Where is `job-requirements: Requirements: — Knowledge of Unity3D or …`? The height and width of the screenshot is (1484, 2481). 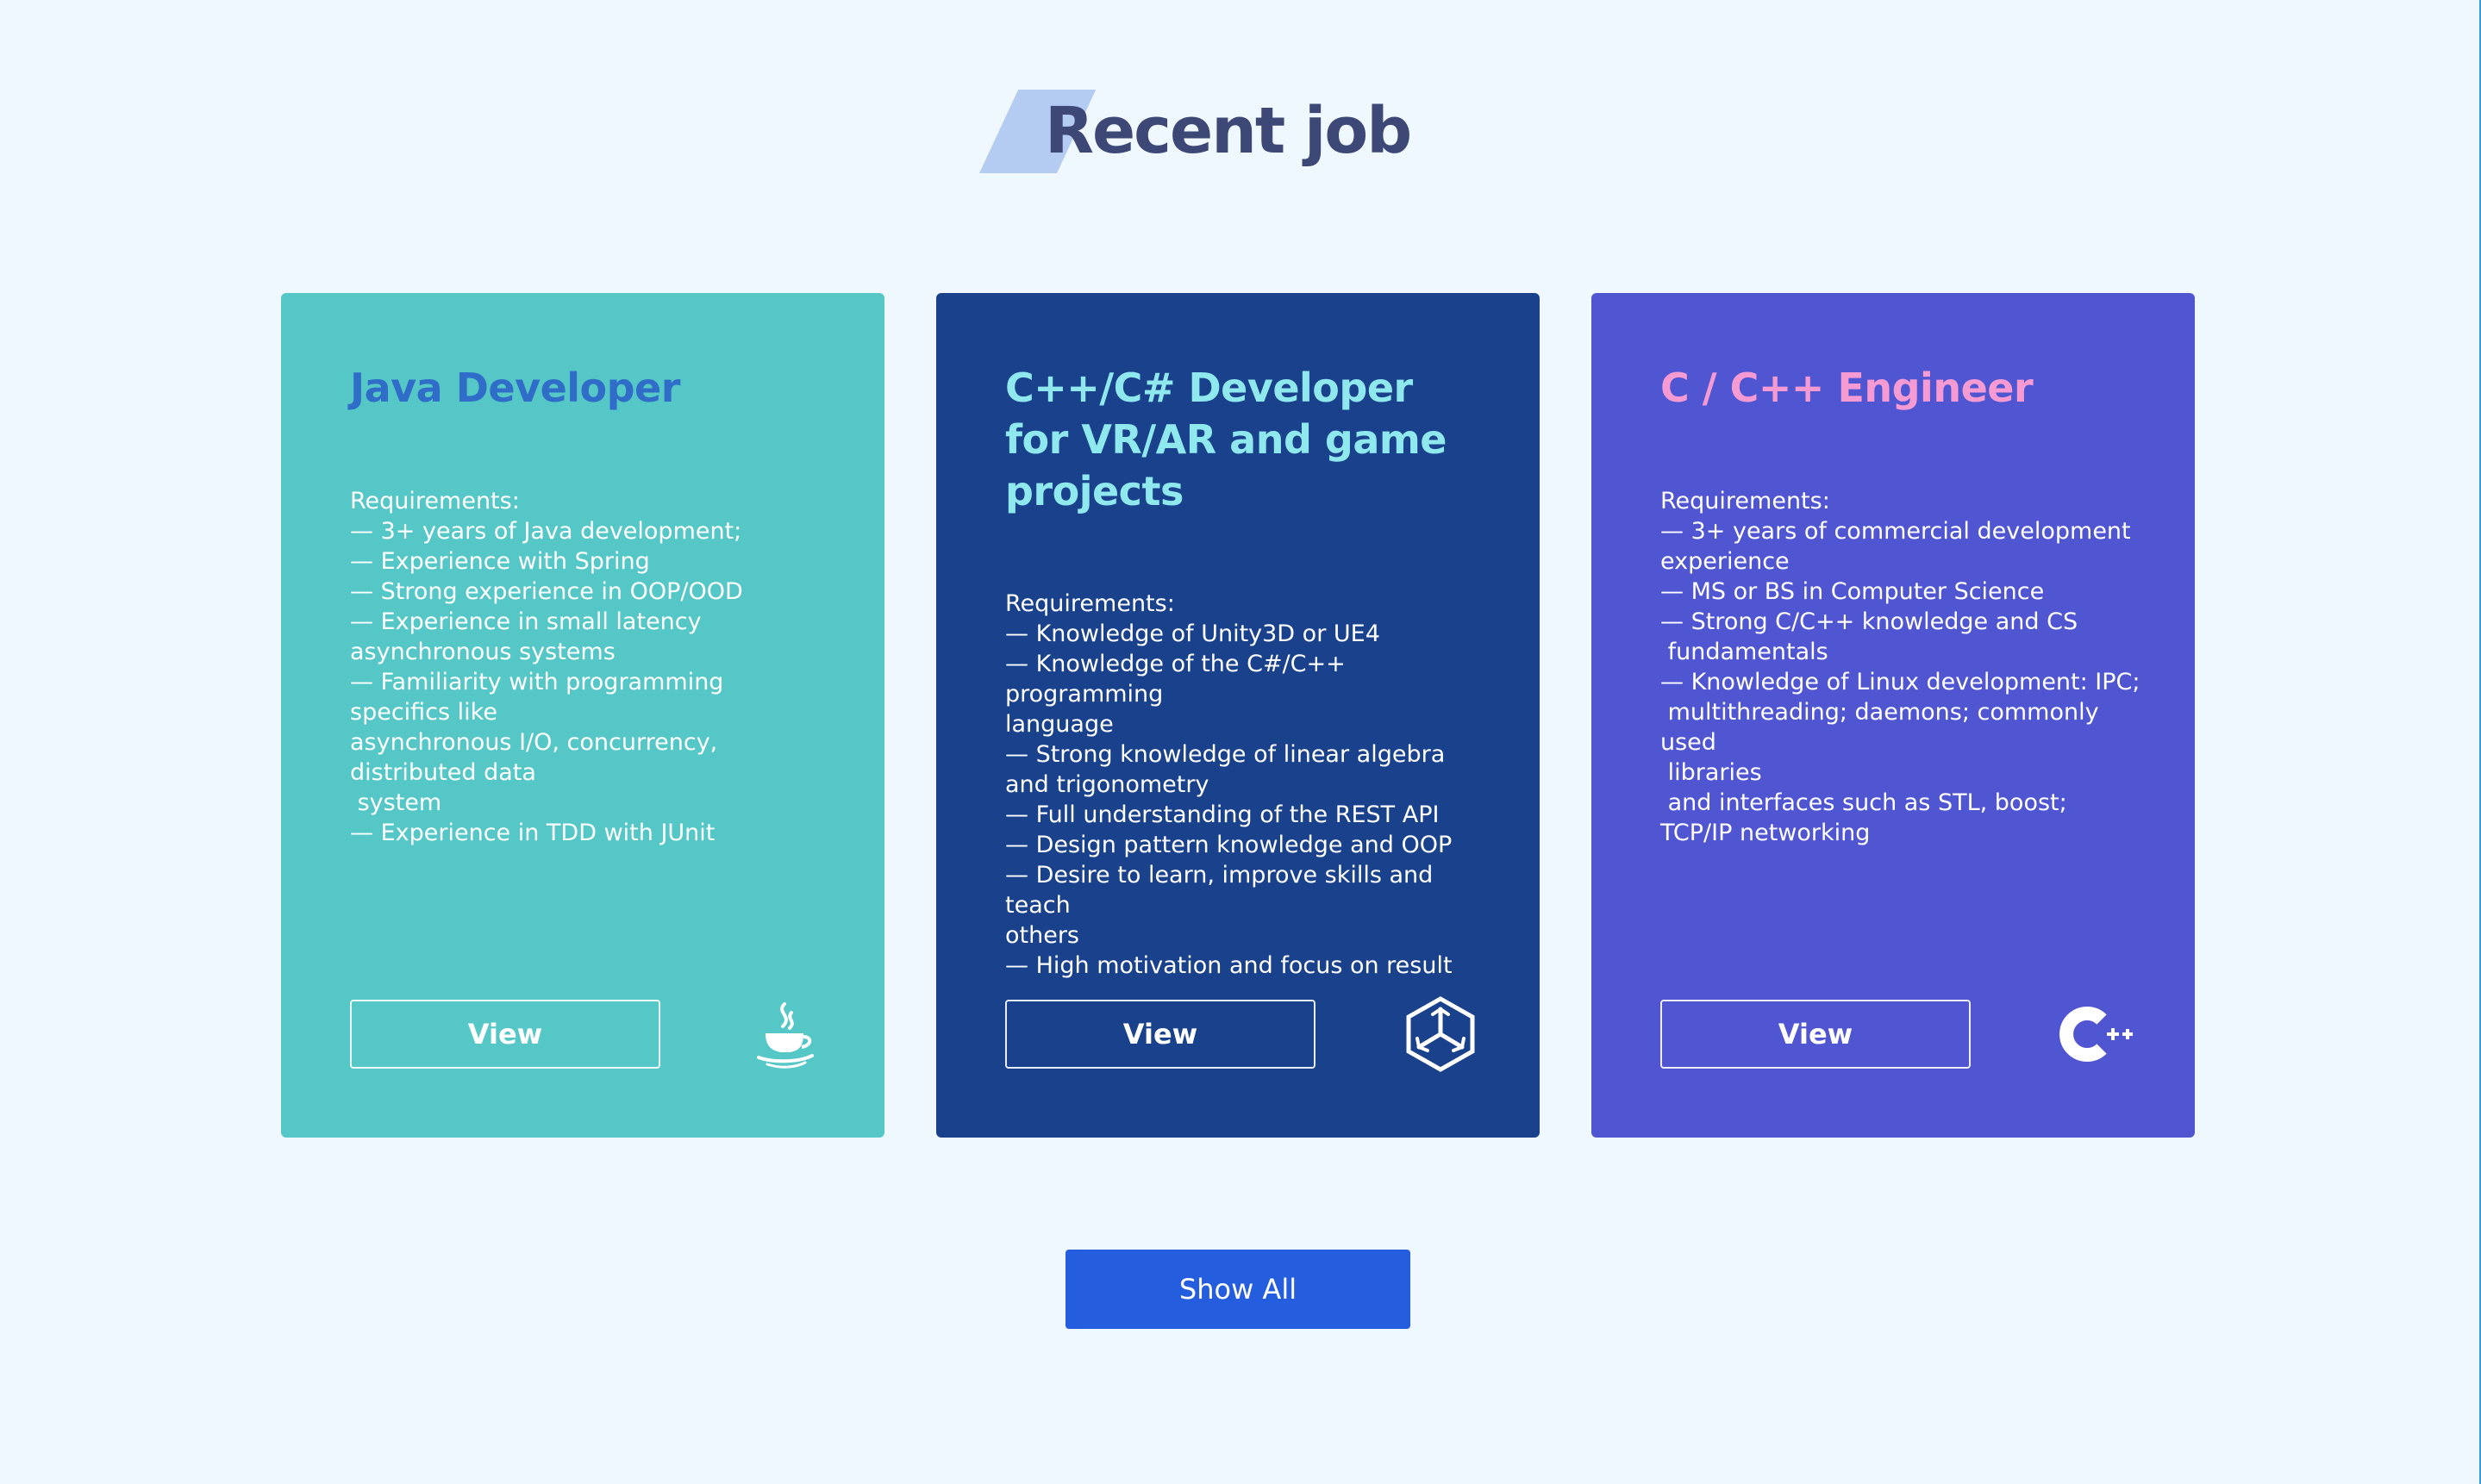
job-requirements: Requirements: — Knowledge of Unity3D or … is located at coordinates (1229, 785).